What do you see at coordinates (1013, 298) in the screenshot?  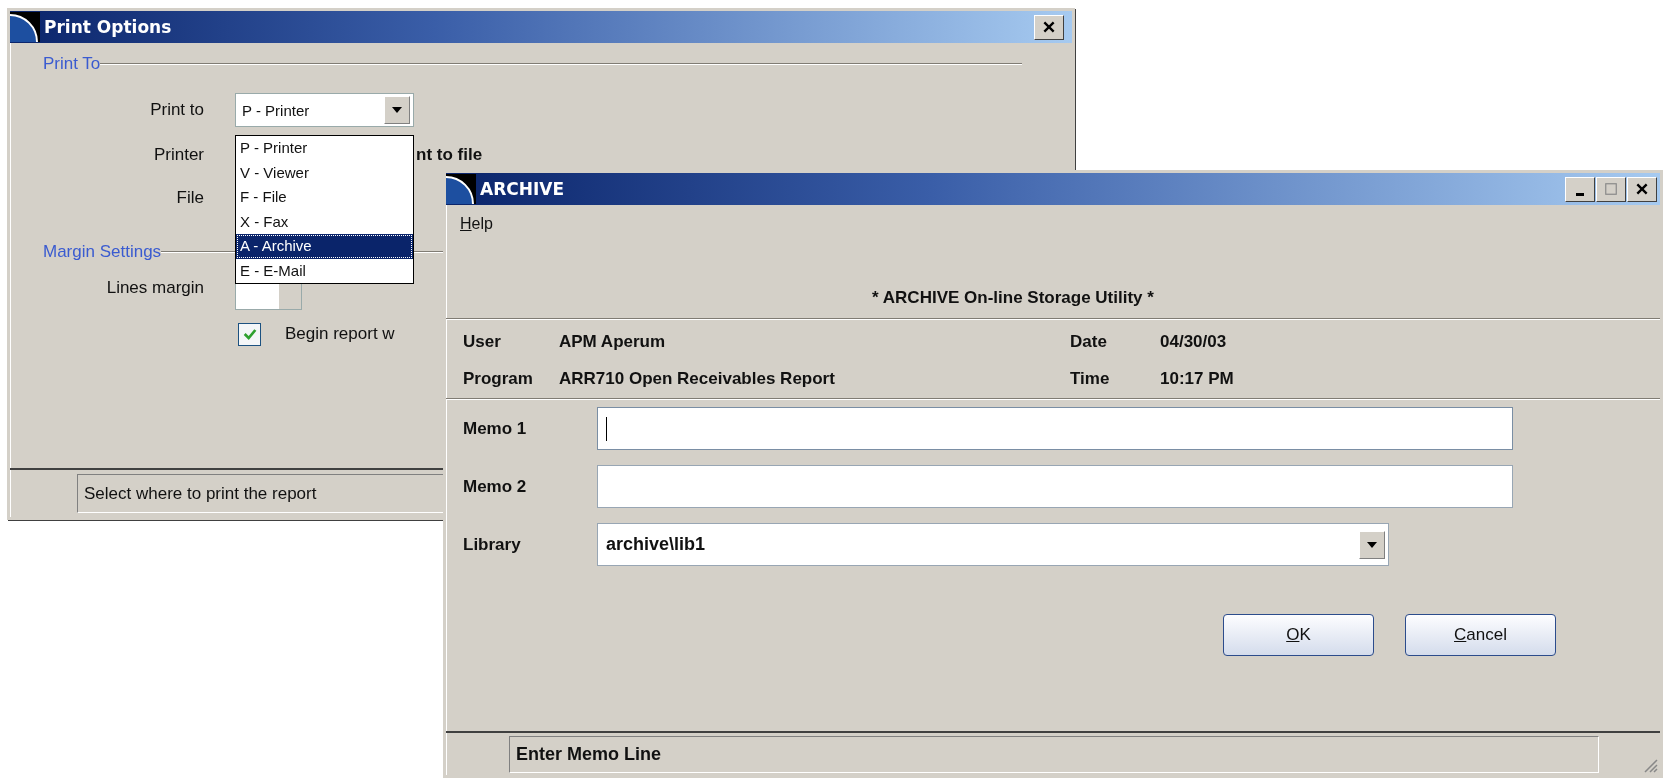 I see `utility-heading: * ARCHIVE On-line Storage Utility *` at bounding box center [1013, 298].